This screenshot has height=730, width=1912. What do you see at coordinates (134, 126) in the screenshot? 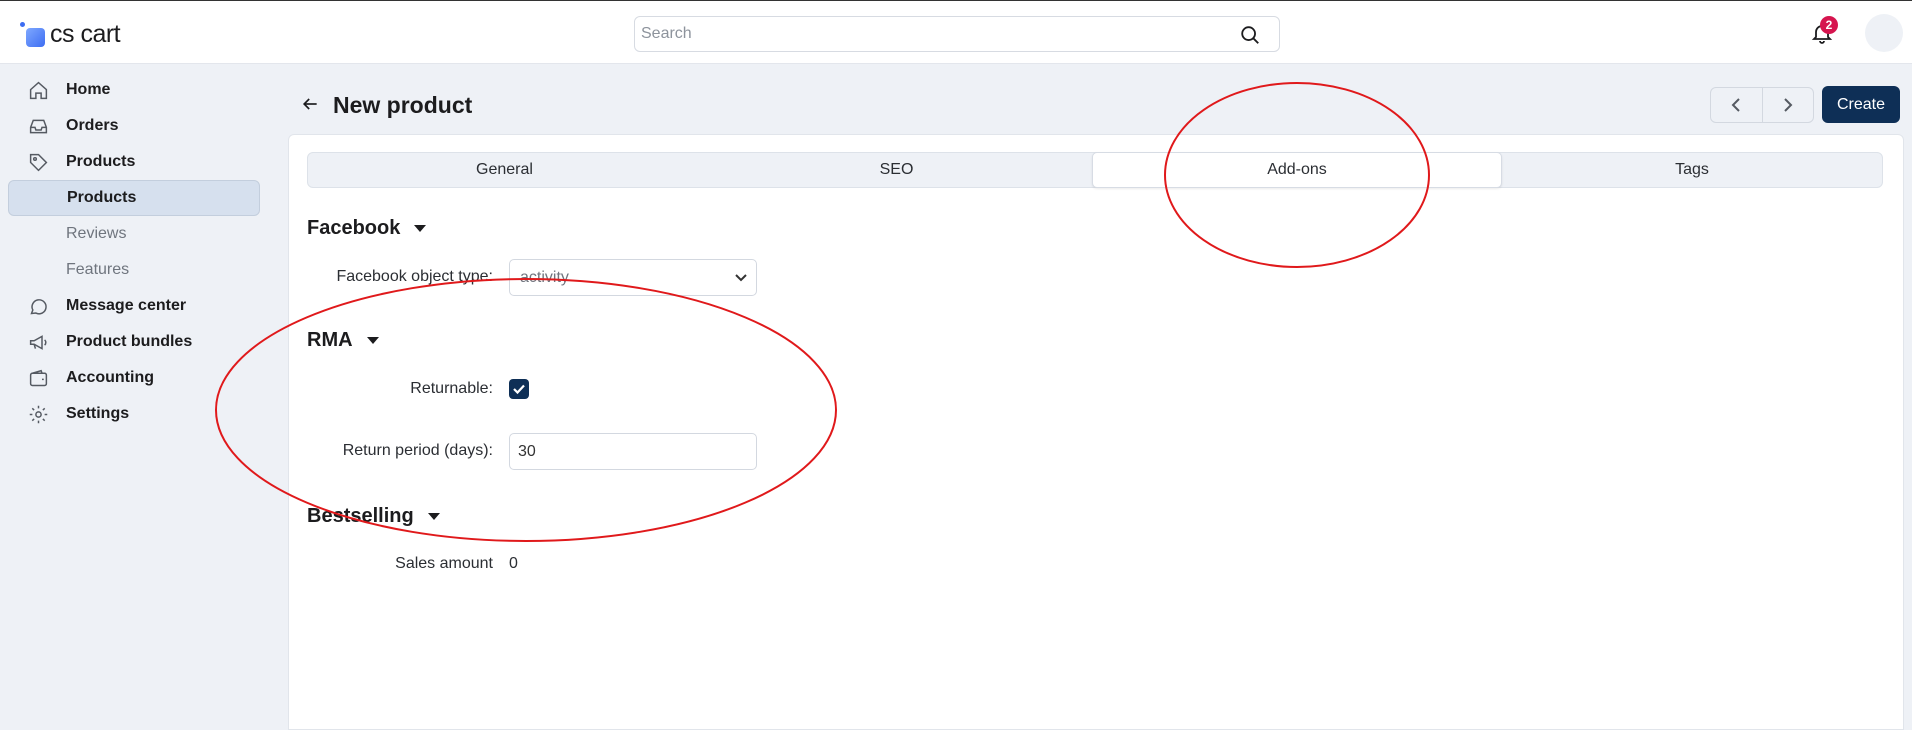
I see `sidebar-item-orders: Orders` at bounding box center [134, 126].